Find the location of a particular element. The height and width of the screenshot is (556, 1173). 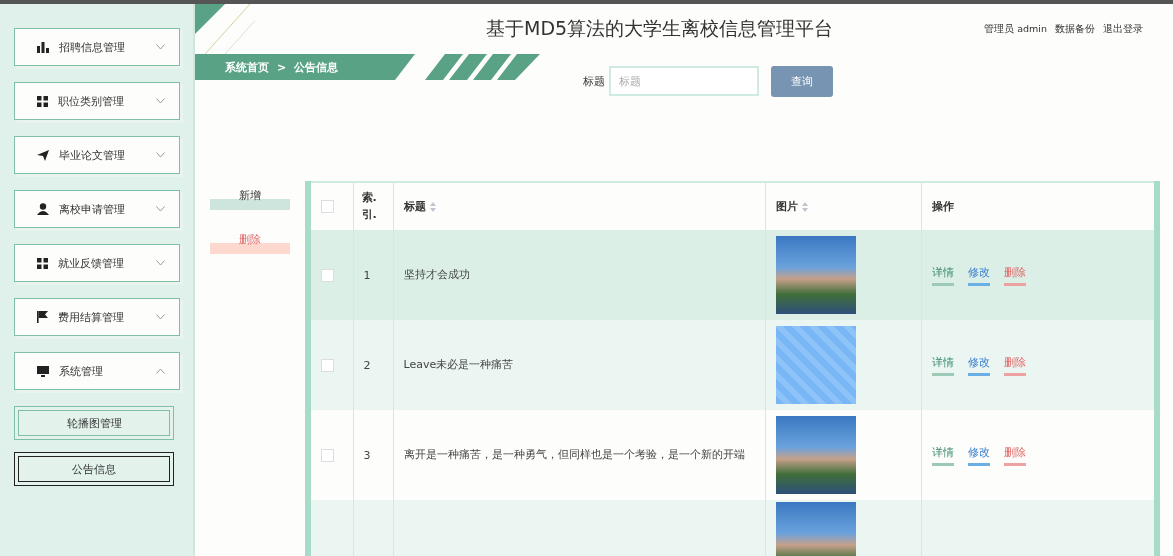

breadcrumb-current: 公告信息 is located at coordinates (316, 67).